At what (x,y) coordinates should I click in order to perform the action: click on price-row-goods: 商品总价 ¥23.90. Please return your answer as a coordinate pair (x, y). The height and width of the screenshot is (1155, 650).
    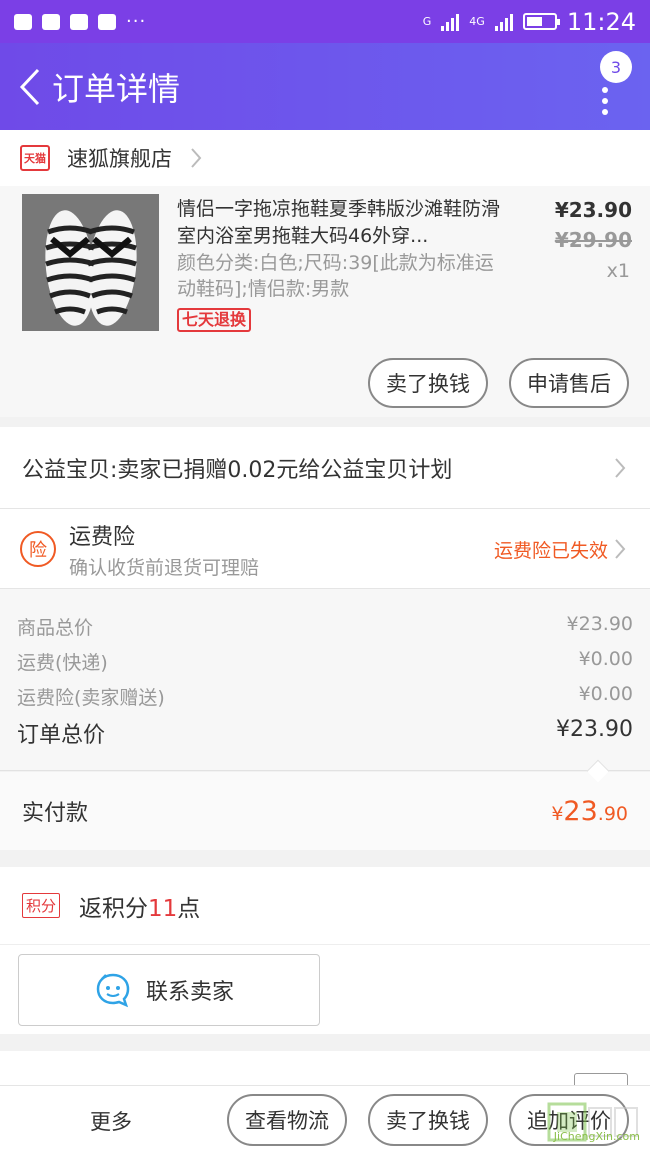
    Looking at the image, I should click on (325, 626).